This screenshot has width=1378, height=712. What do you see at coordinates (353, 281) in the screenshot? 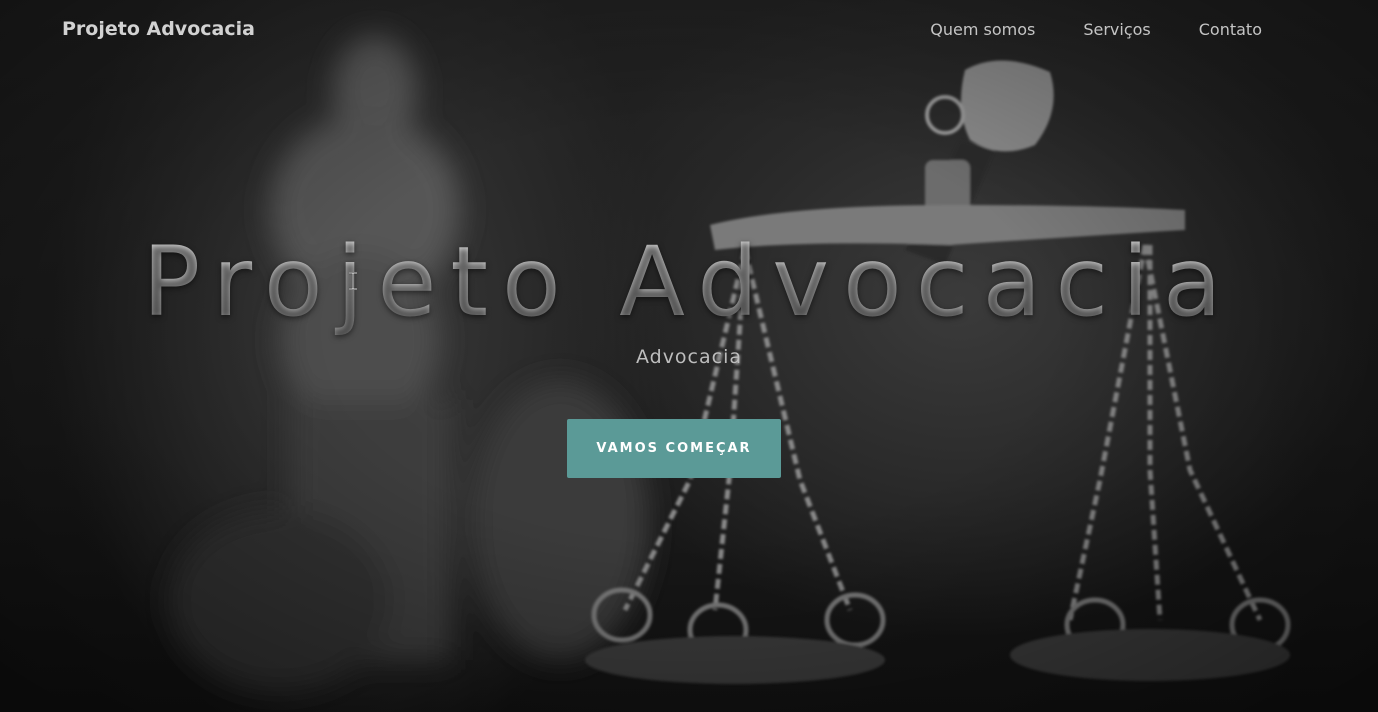
I see `text-cursor-icon` at bounding box center [353, 281].